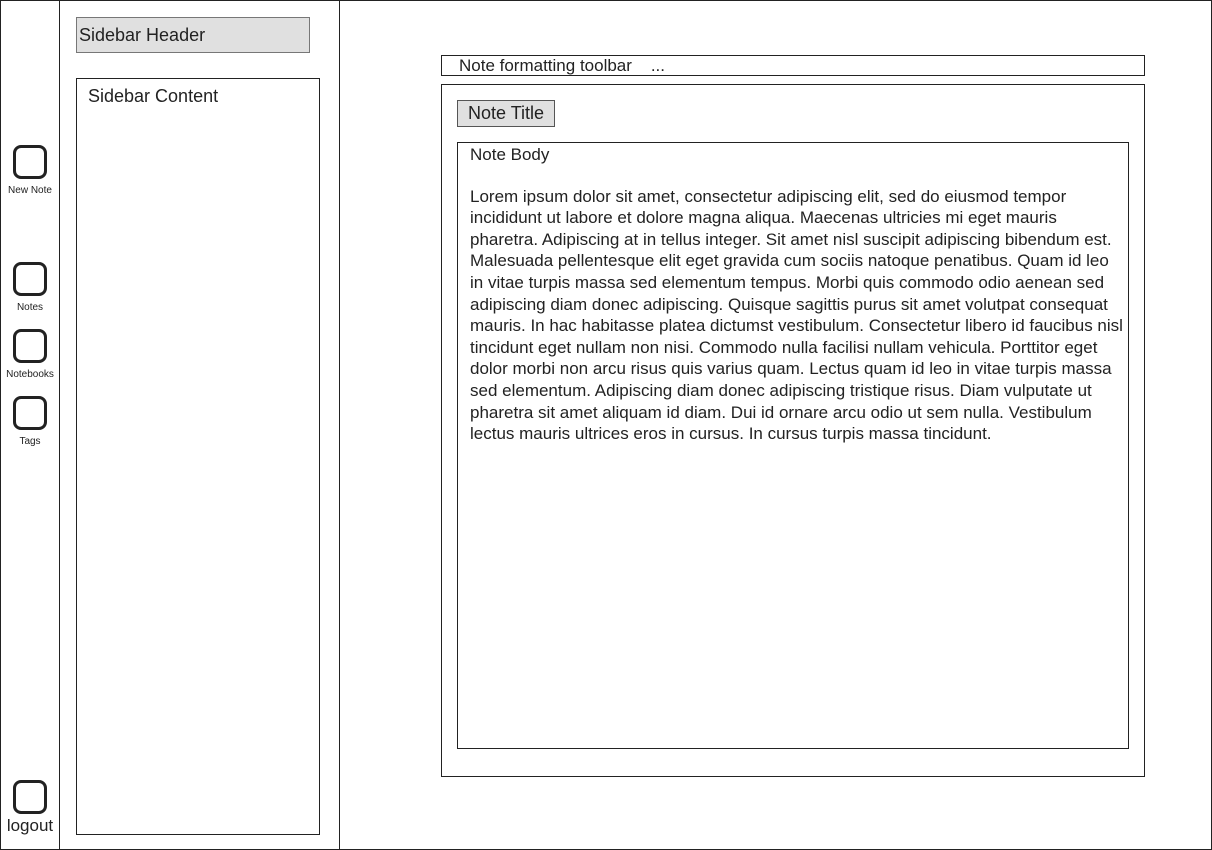  Describe the element at coordinates (30, 279) in the screenshot. I see `notes-icon` at that location.